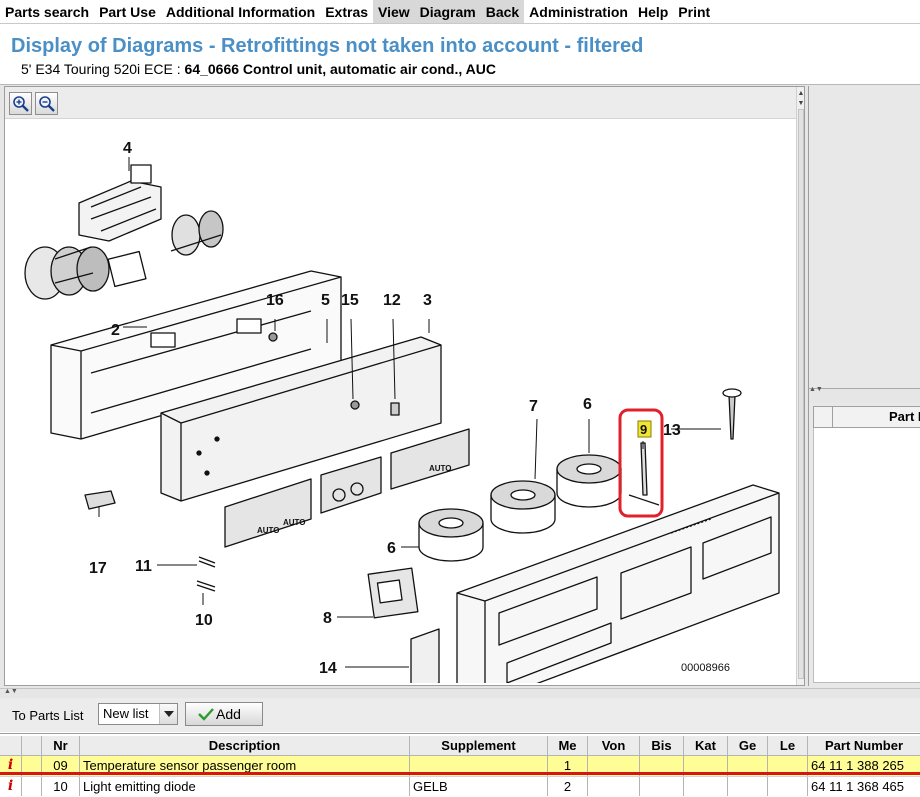 The width and height of the screenshot is (920, 797). I want to click on row-marker, so click(32, 786).